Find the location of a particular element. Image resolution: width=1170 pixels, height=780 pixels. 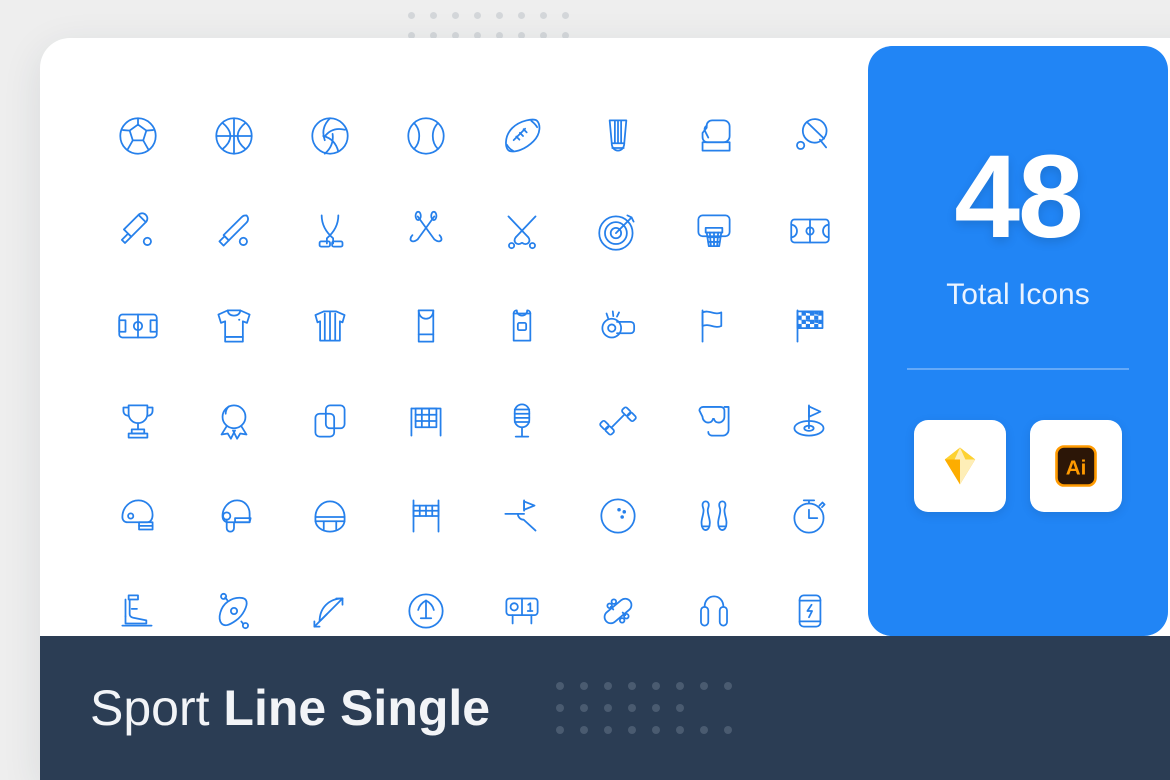

total-icons-label: Total Icons is located at coordinates (1018, 294).